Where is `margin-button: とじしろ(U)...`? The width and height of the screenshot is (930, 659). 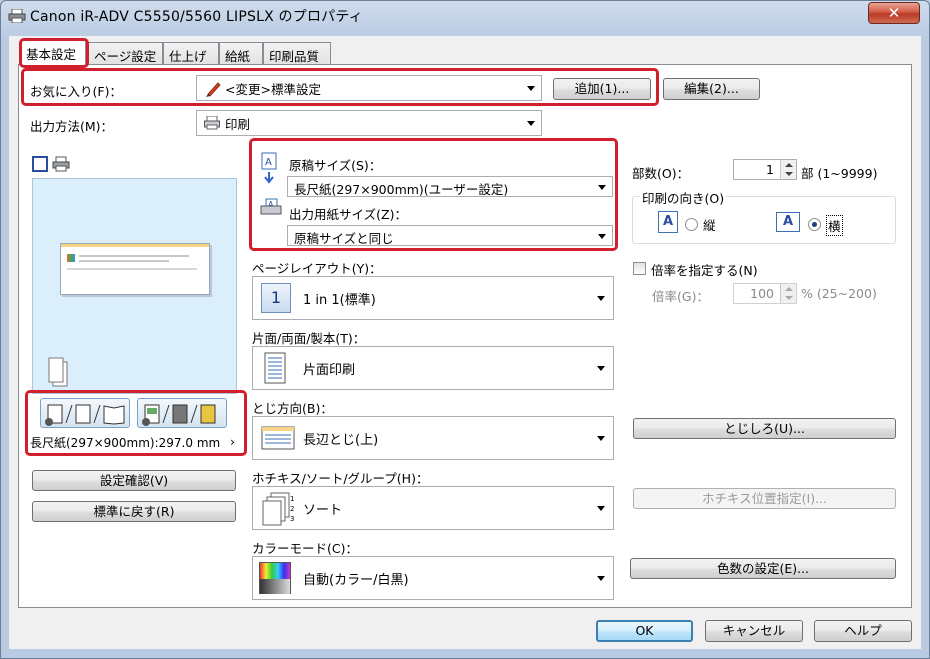 margin-button: とじしろ(U)... is located at coordinates (764, 428).